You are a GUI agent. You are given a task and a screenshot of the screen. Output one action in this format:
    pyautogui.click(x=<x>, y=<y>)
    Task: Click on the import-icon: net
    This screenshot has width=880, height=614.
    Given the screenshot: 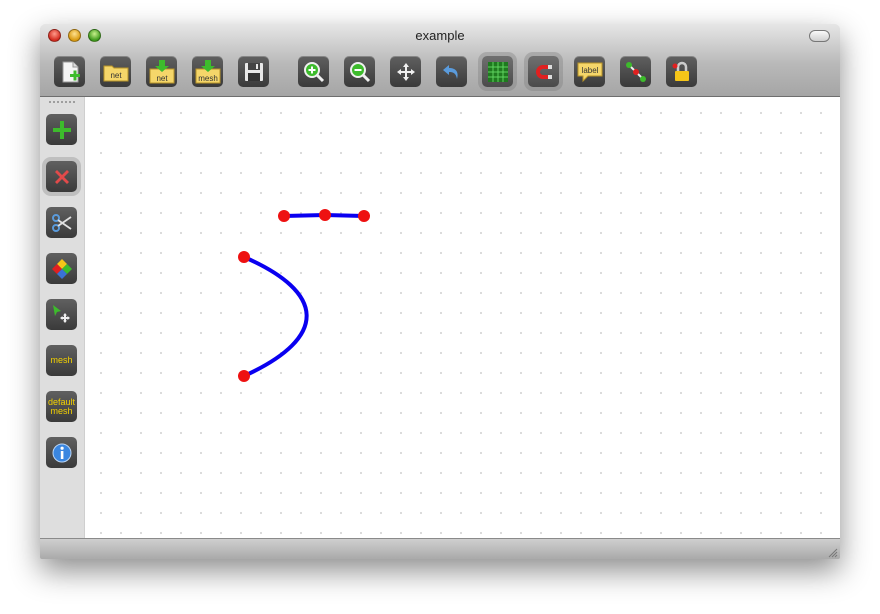 What is the action you would take?
    pyautogui.click(x=161, y=71)
    